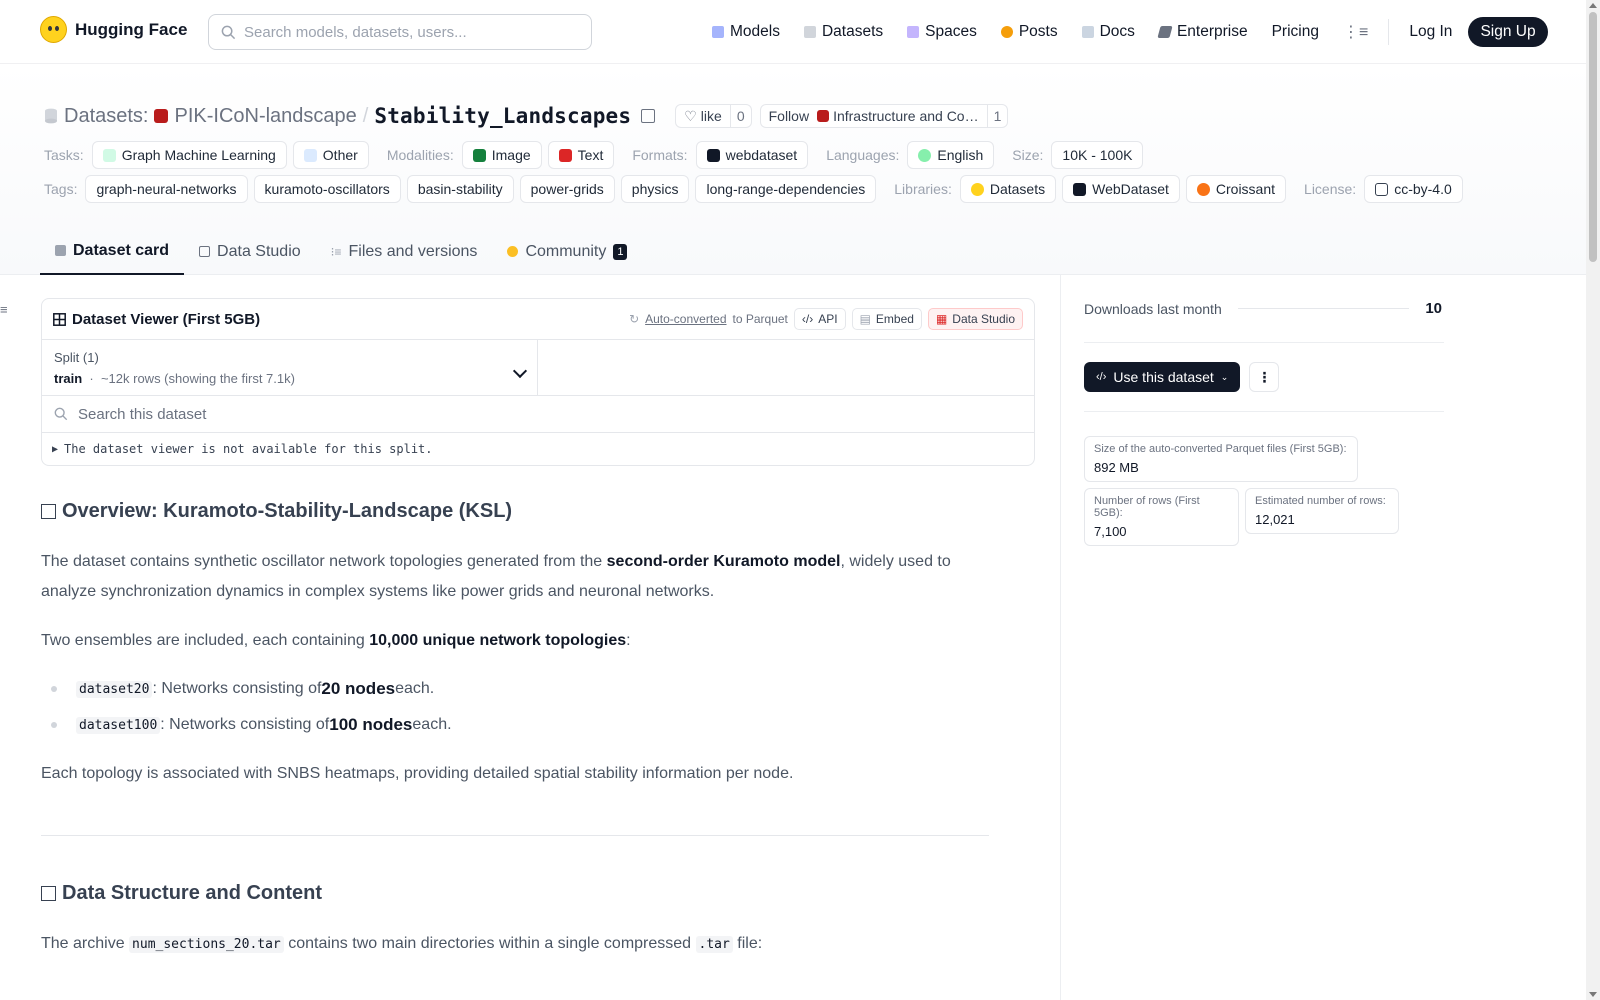  What do you see at coordinates (1433, 308) in the screenshot?
I see `downloads-count: 10` at bounding box center [1433, 308].